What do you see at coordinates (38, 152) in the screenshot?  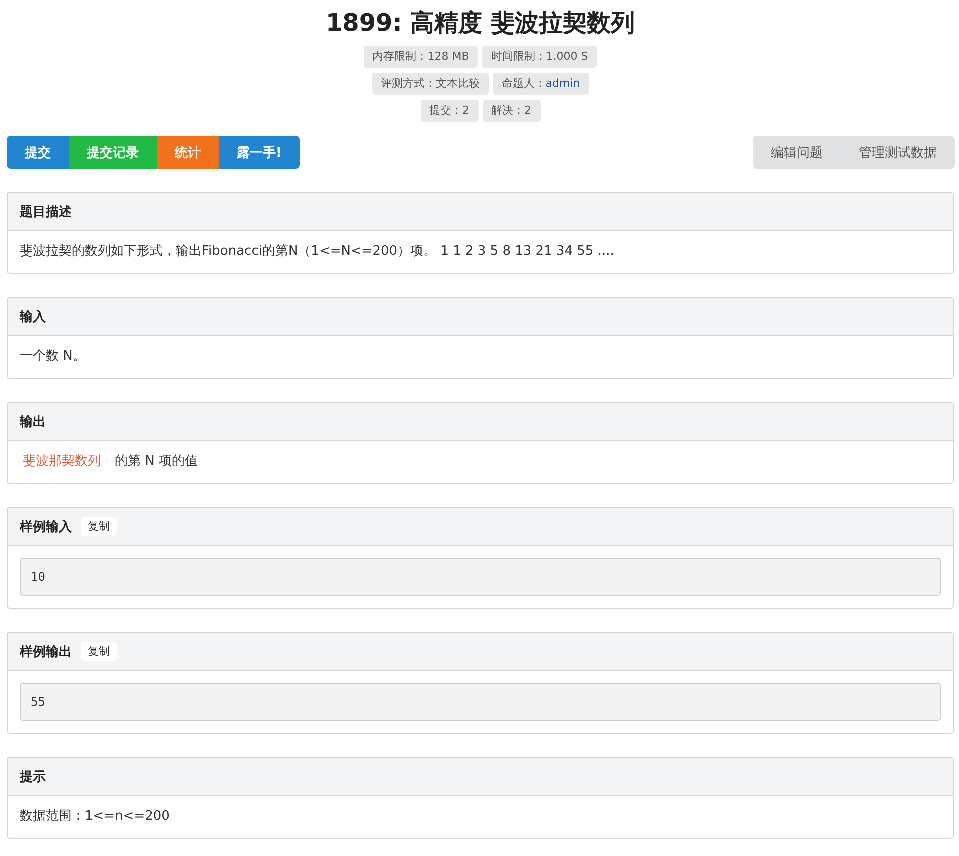 I see `action-button: 提交` at bounding box center [38, 152].